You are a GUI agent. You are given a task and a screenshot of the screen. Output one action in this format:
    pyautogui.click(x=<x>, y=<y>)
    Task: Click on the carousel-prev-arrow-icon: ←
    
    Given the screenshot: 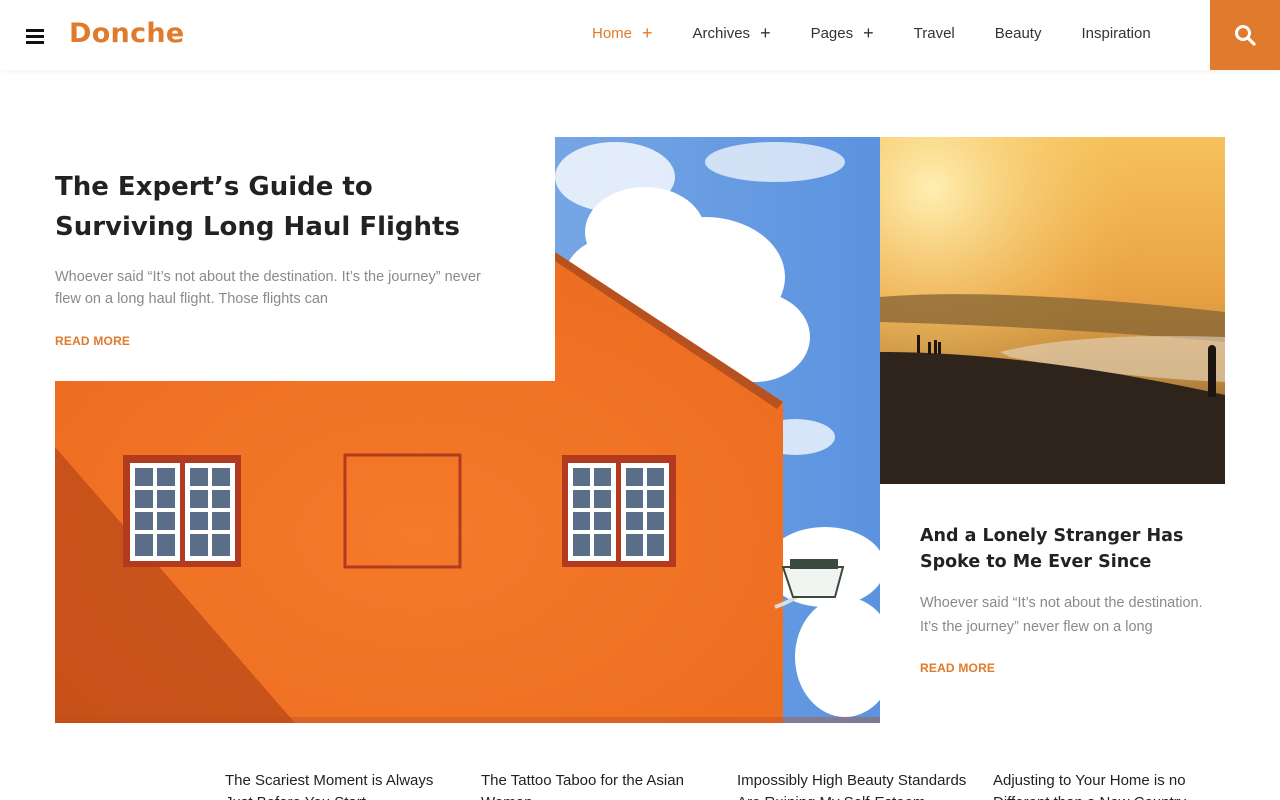 What is the action you would take?
    pyautogui.click(x=167, y=796)
    